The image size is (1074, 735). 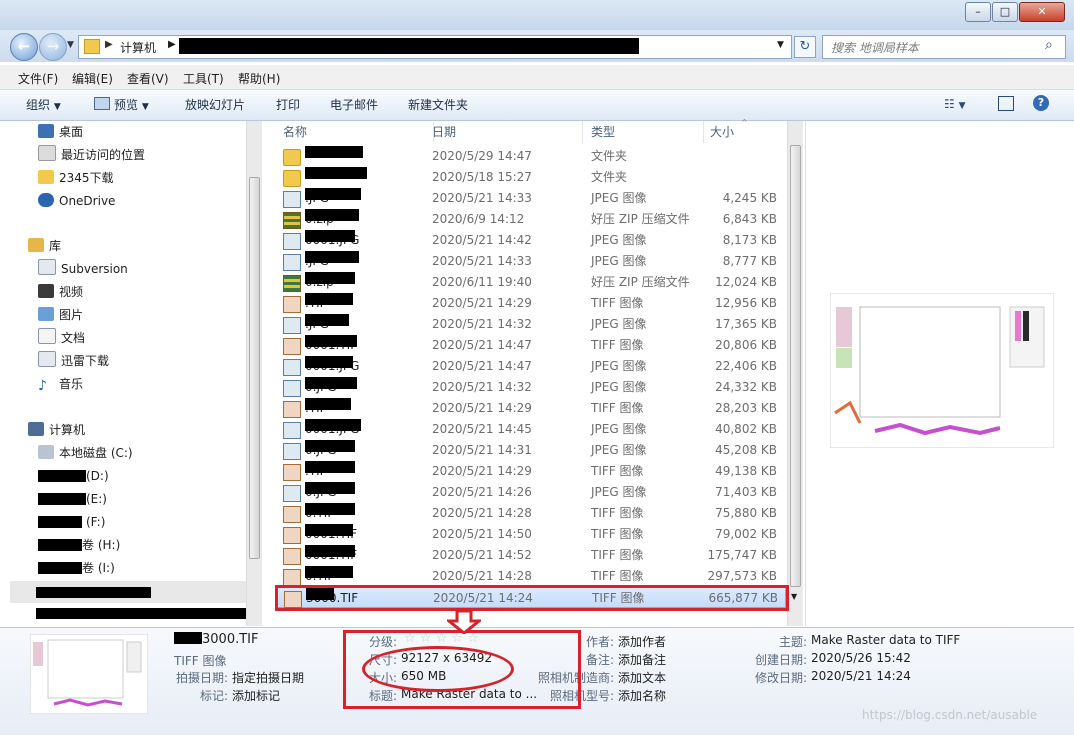 What do you see at coordinates (61, 338) in the screenshot?
I see `nav-documents: 文档` at bounding box center [61, 338].